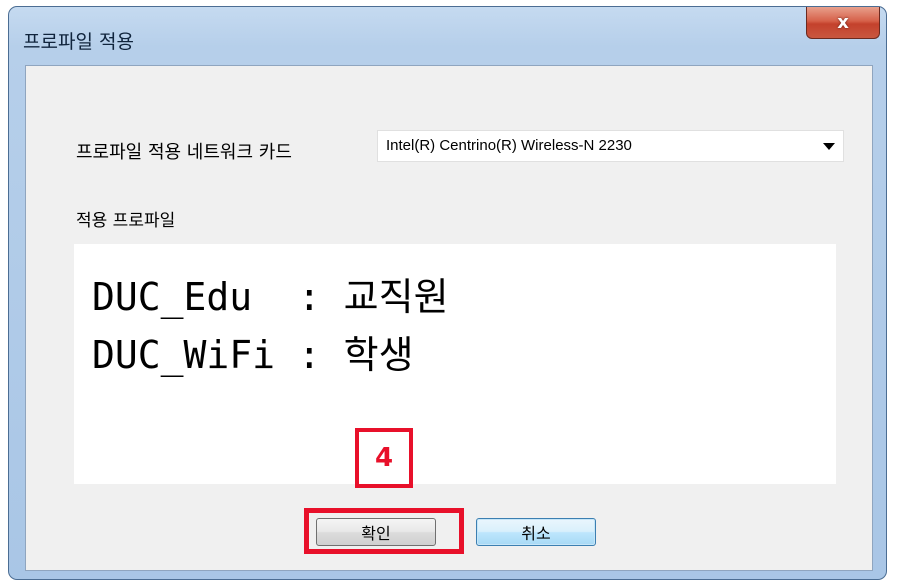 Image resolution: width=897 pixels, height=585 pixels. Describe the element at coordinates (509, 145) in the screenshot. I see `network-card-selected-value: Intel(R) Centrino(R) Wireless-N 2230` at that location.